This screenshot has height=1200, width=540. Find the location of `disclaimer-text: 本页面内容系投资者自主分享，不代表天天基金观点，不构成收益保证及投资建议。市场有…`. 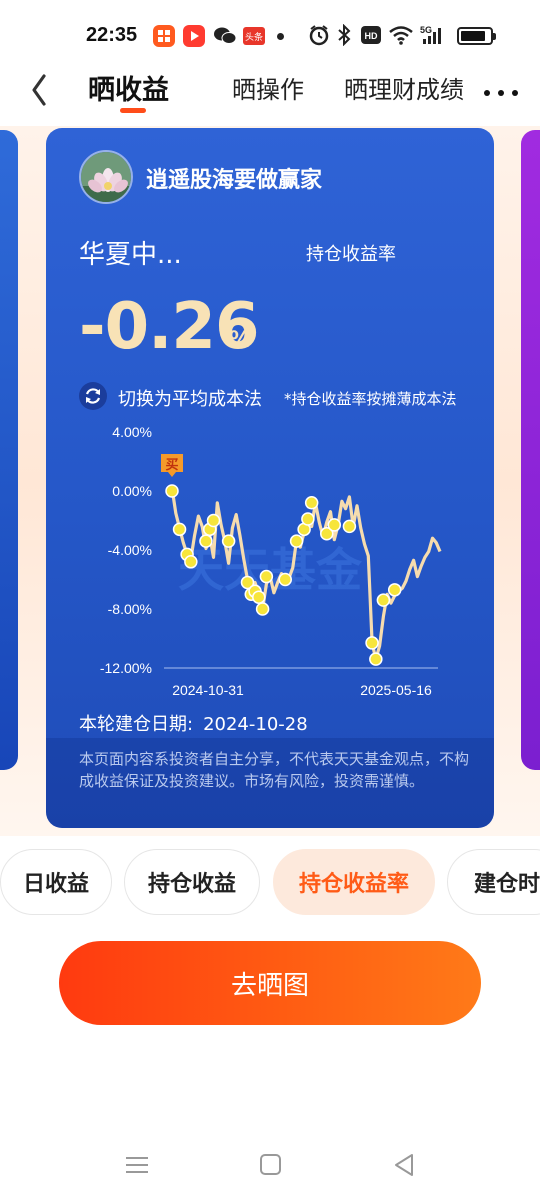

disclaimer-text: 本页面内容系投资者自主分享，不代表天天基金观点，不构成收益保证及投资建议。市场有… is located at coordinates (274, 770).